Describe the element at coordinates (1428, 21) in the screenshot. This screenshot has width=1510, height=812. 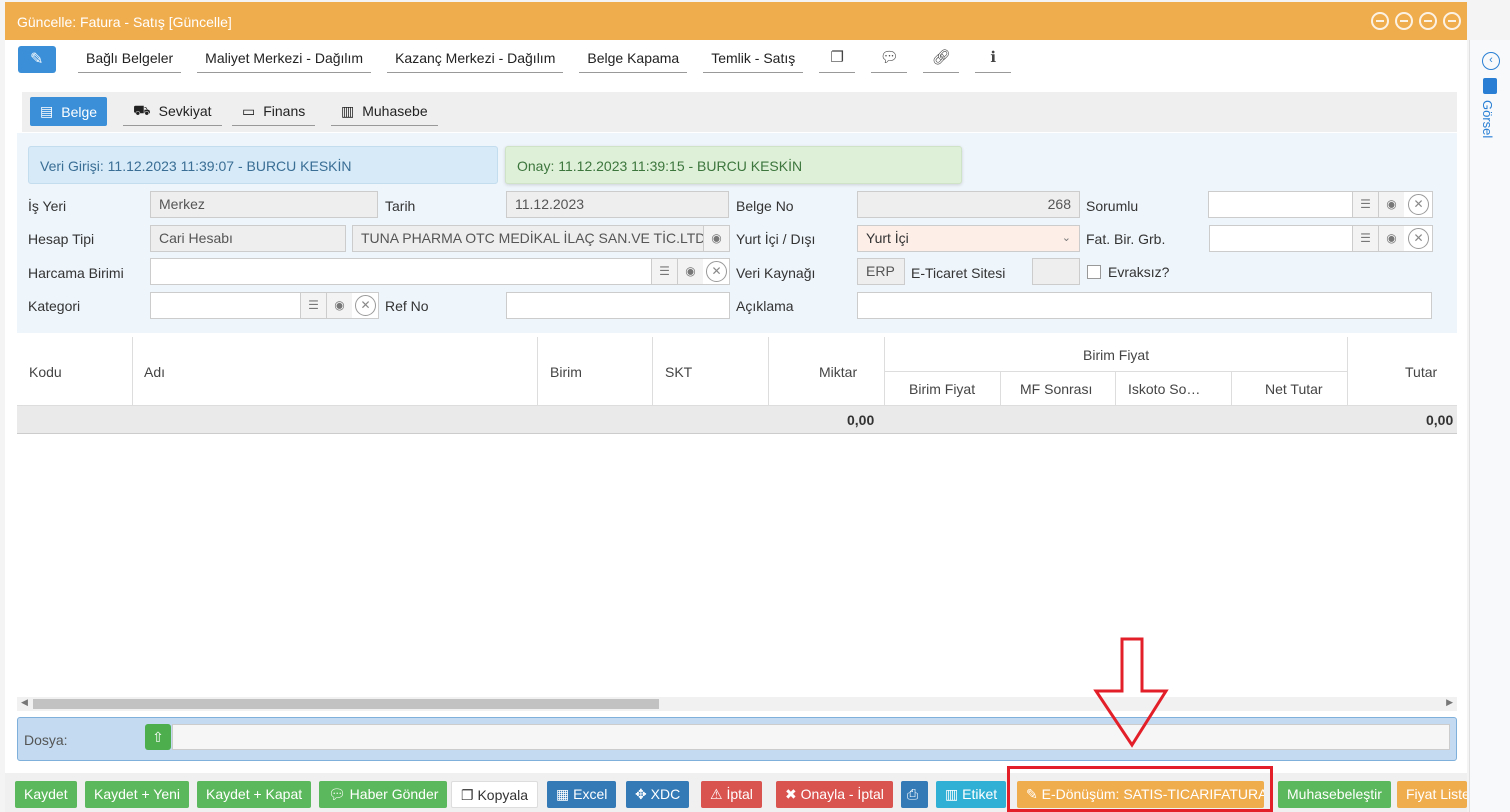
I see `settings-icon` at that location.